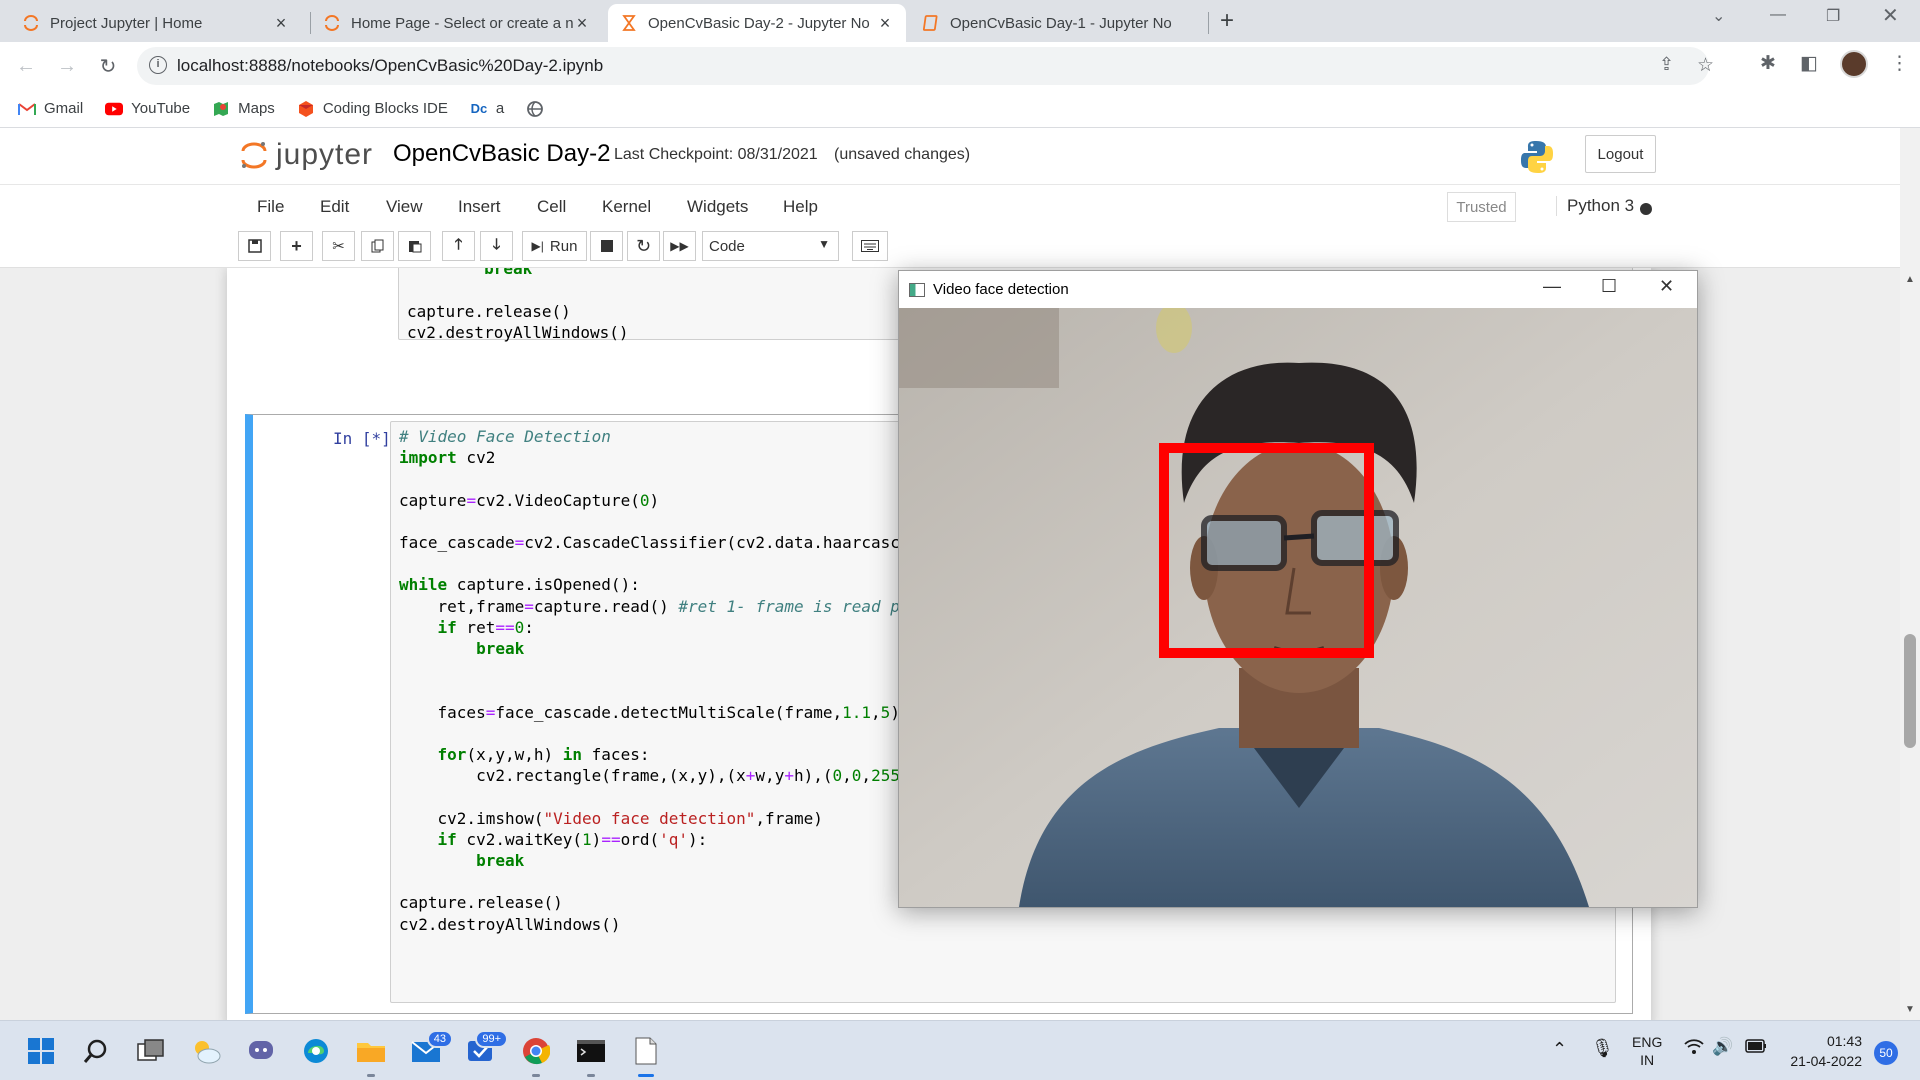  Describe the element at coordinates (770, 246) in the screenshot. I see `cell-type-select: Code ▼` at that location.